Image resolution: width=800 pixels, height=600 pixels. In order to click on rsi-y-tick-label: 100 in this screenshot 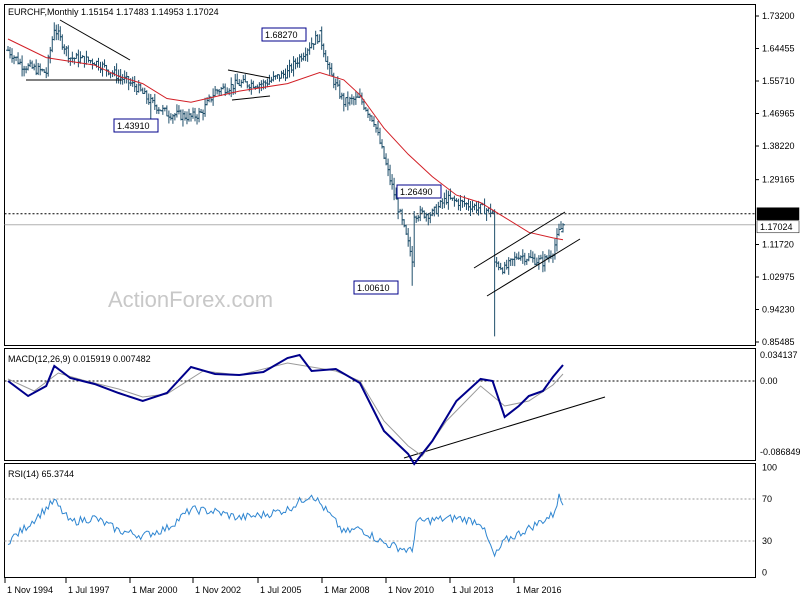, I will do `click(769, 468)`.